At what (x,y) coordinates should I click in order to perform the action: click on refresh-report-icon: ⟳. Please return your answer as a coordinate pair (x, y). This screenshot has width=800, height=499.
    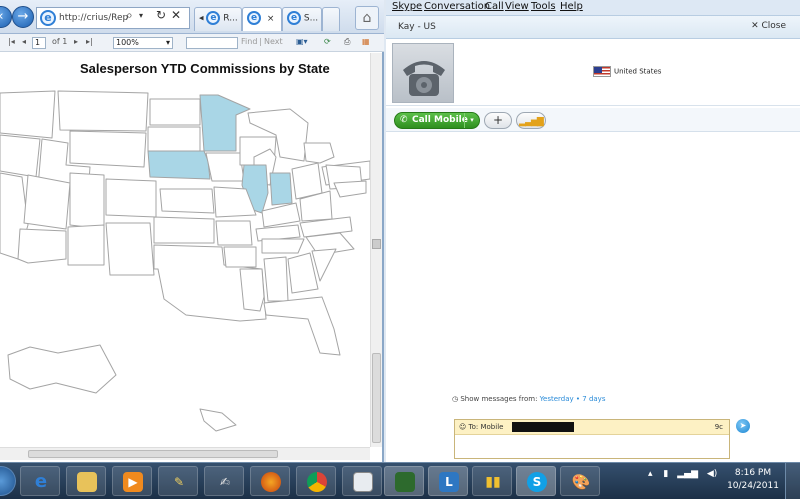
    Looking at the image, I should click on (327, 41).